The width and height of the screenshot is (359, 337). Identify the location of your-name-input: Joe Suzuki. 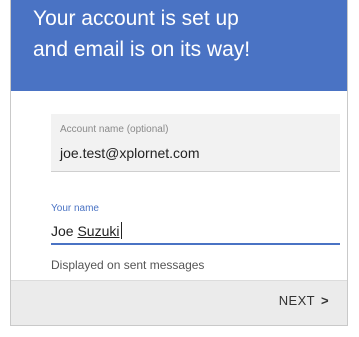
(86, 230).